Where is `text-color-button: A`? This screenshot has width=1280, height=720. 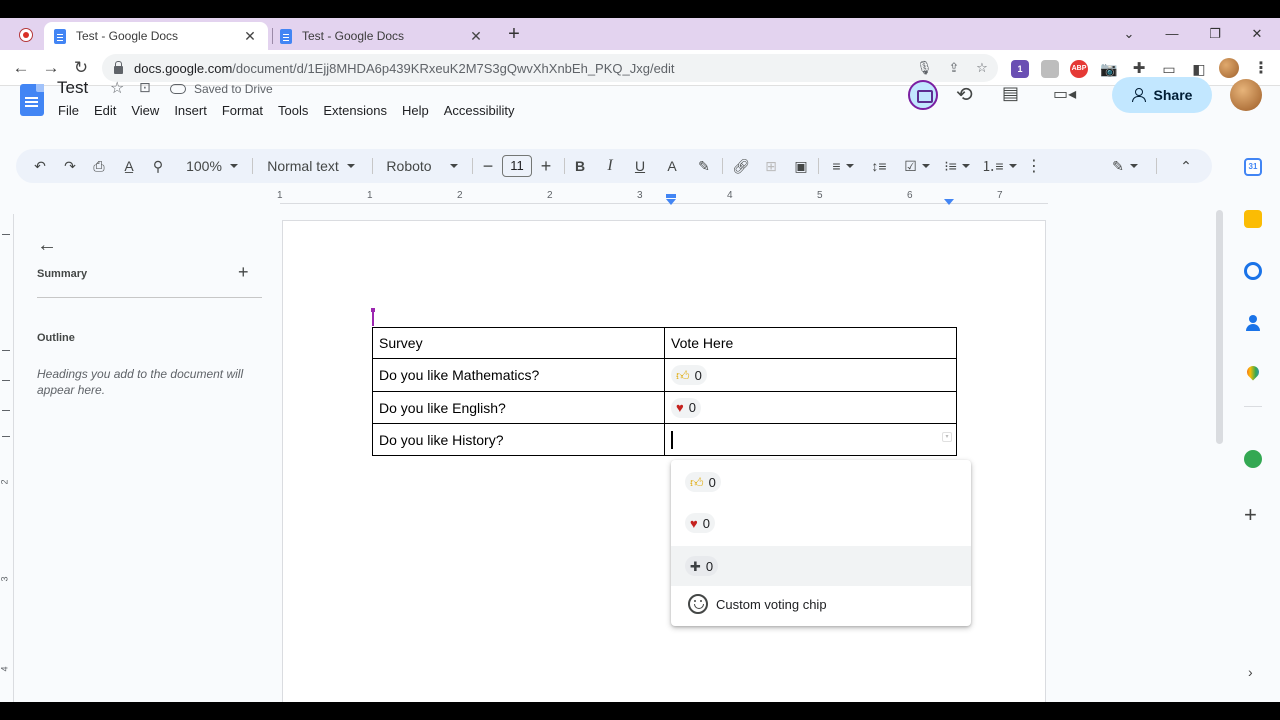 text-color-button: A is located at coordinates (672, 166).